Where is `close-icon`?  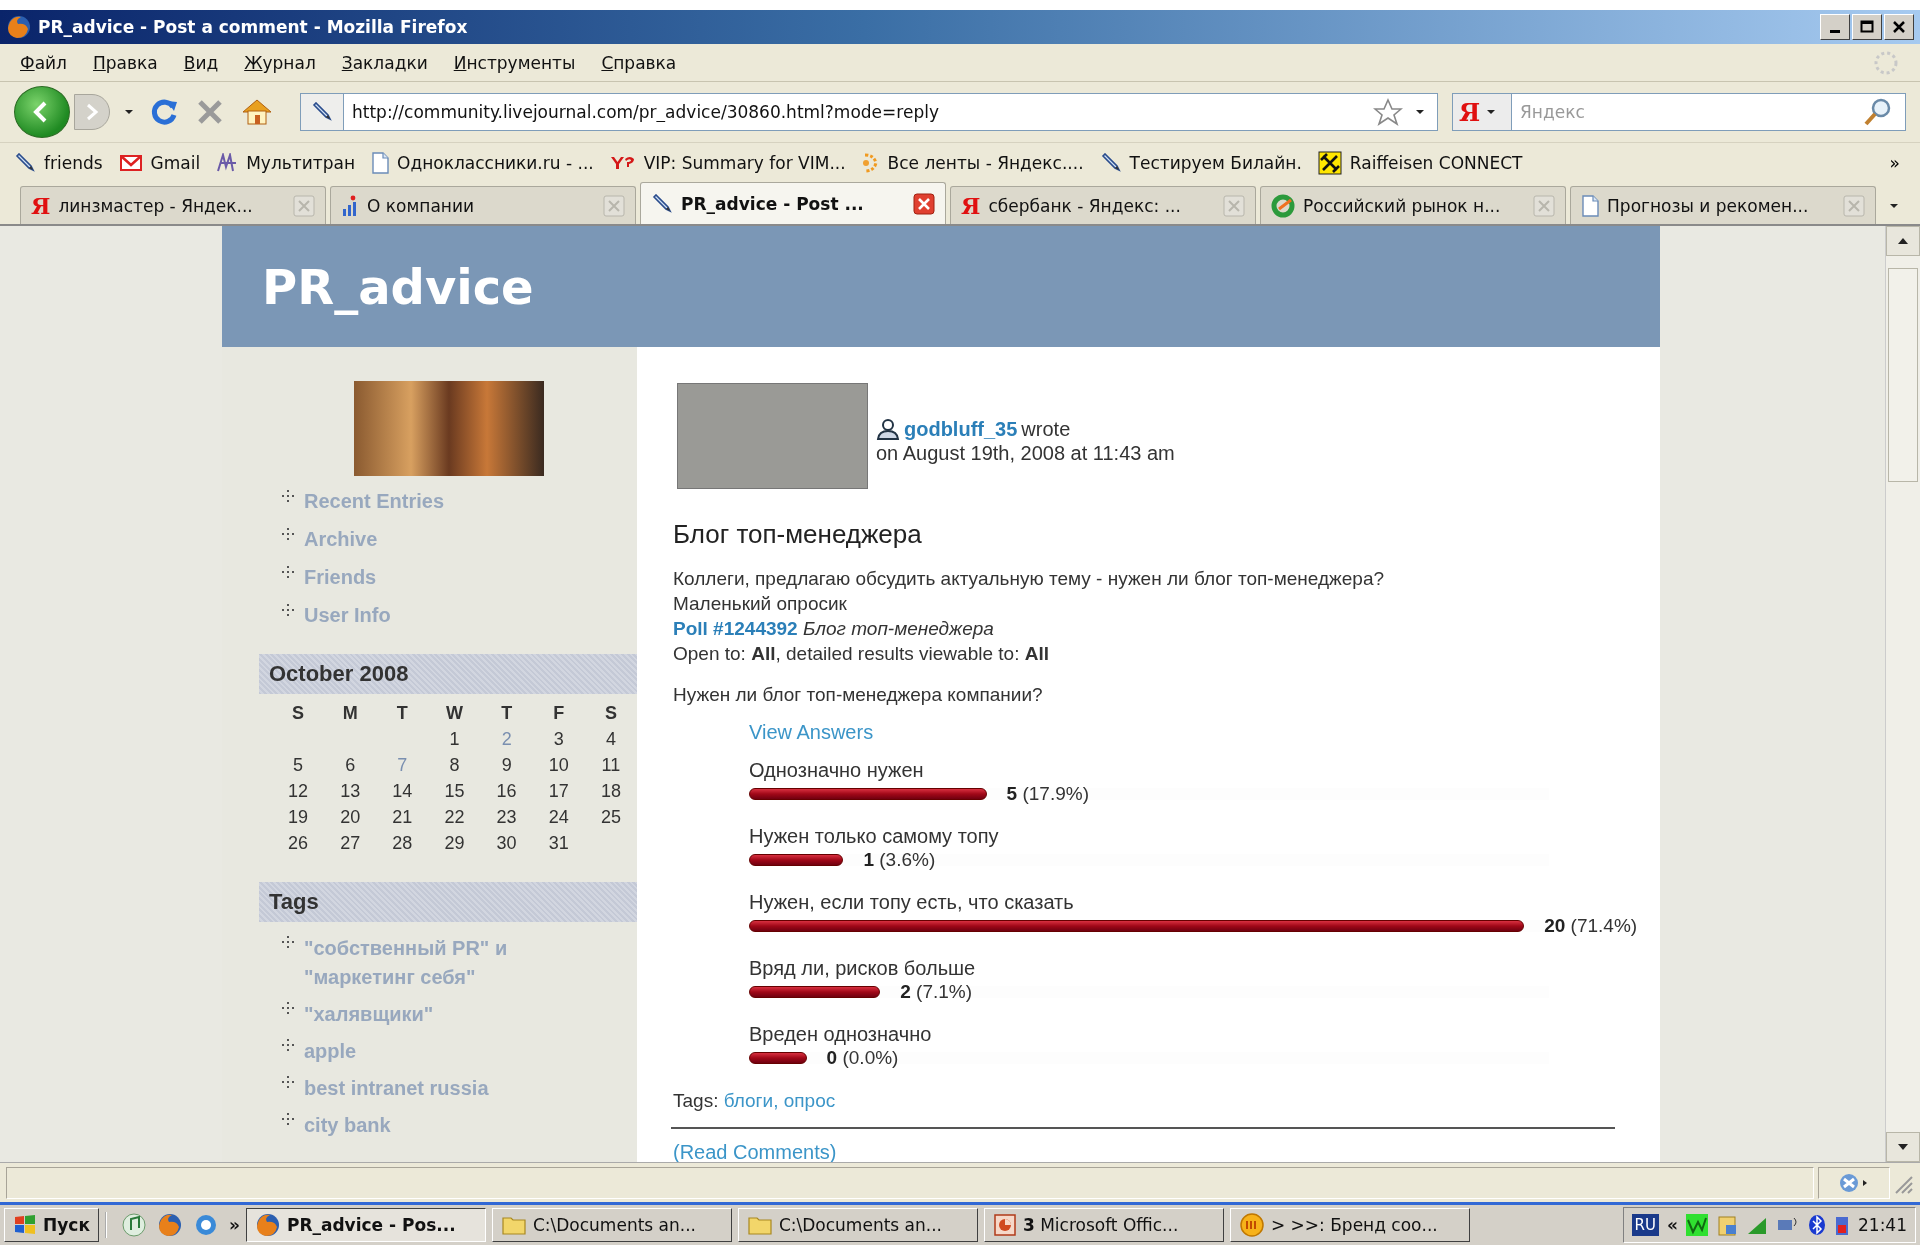 close-icon is located at coordinates (1899, 27).